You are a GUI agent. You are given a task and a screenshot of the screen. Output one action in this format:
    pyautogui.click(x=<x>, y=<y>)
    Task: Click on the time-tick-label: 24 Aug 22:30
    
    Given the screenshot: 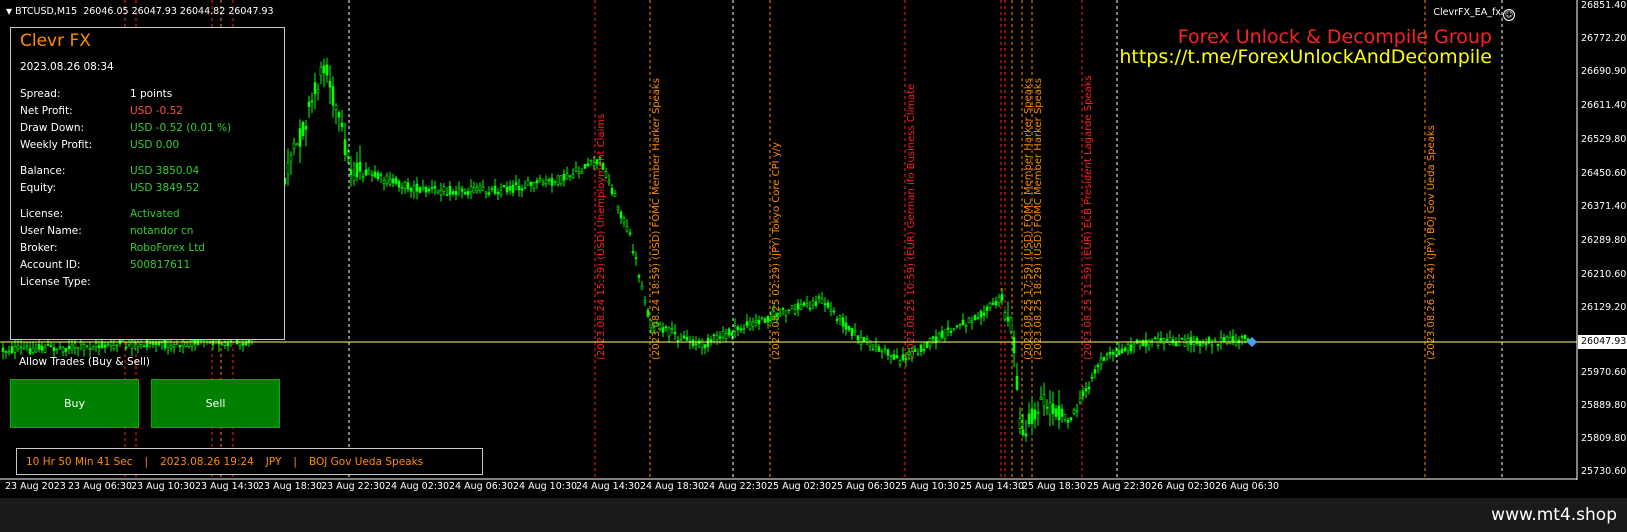 What is the action you would take?
    pyautogui.click(x=735, y=486)
    